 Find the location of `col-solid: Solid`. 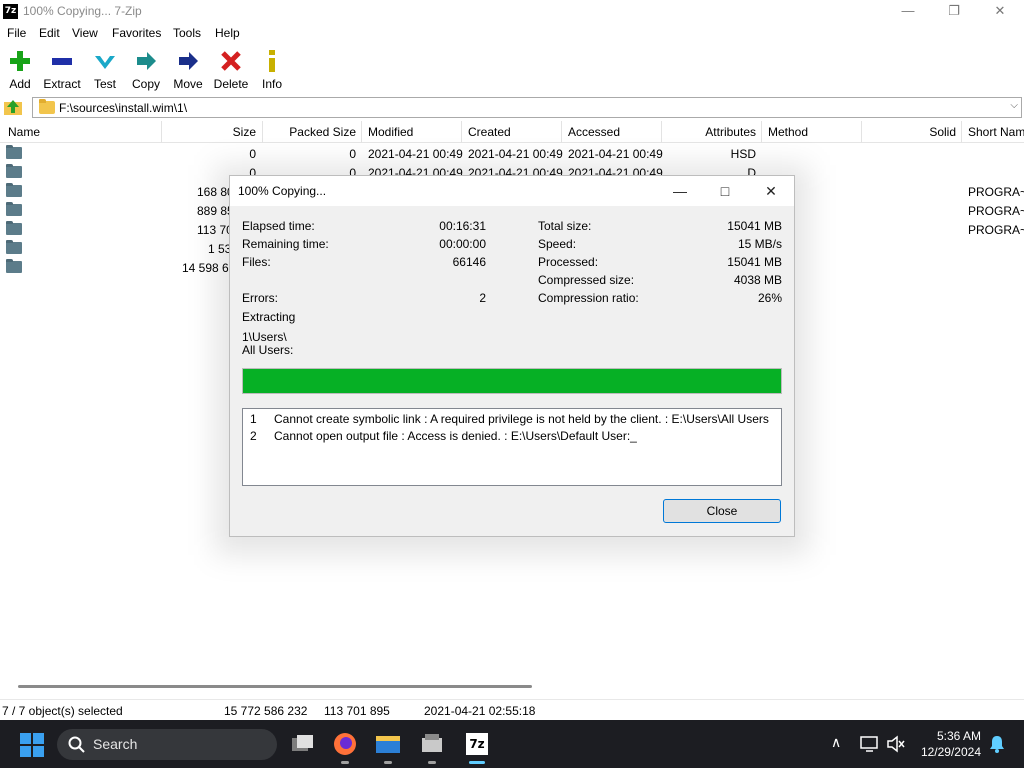

col-solid: Solid is located at coordinates (942, 132).